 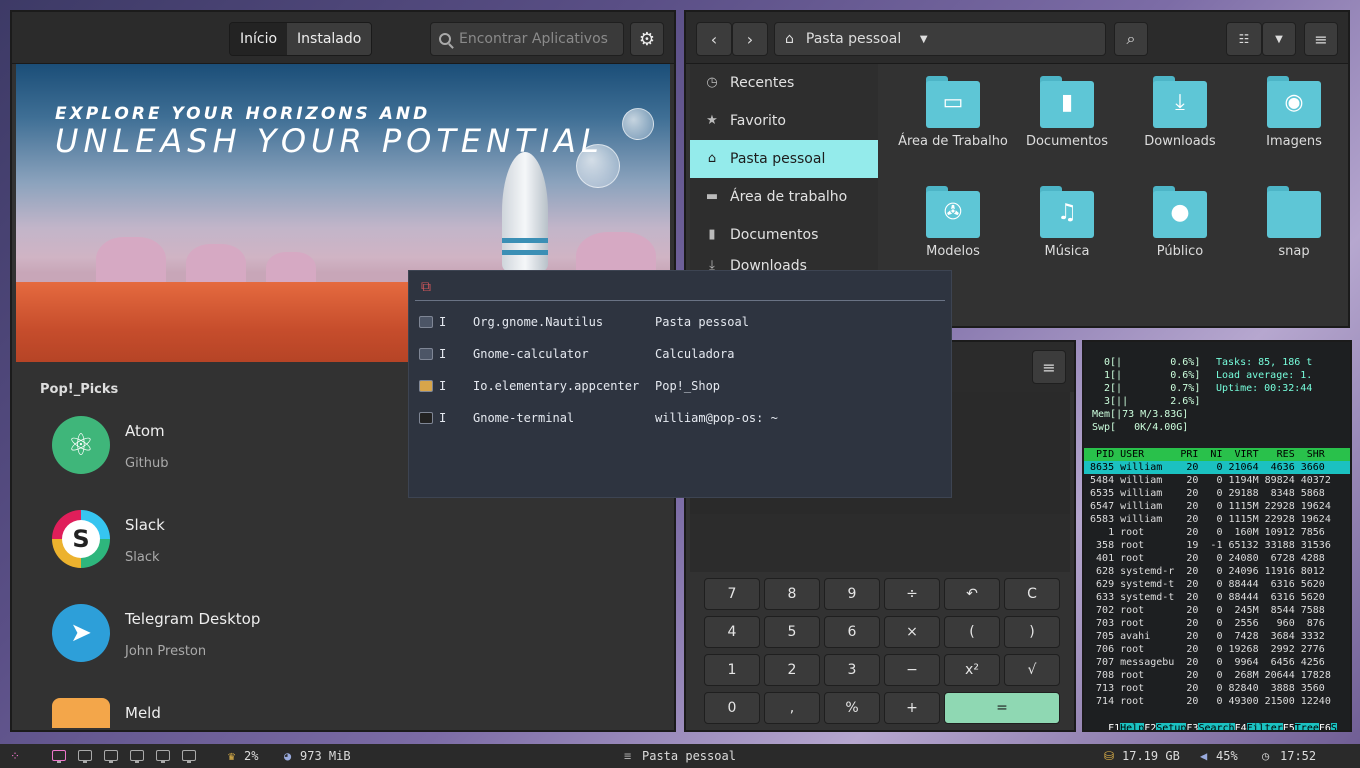 What do you see at coordinates (953, 212) in the screenshot?
I see `templates-folder-icon: ✇` at bounding box center [953, 212].